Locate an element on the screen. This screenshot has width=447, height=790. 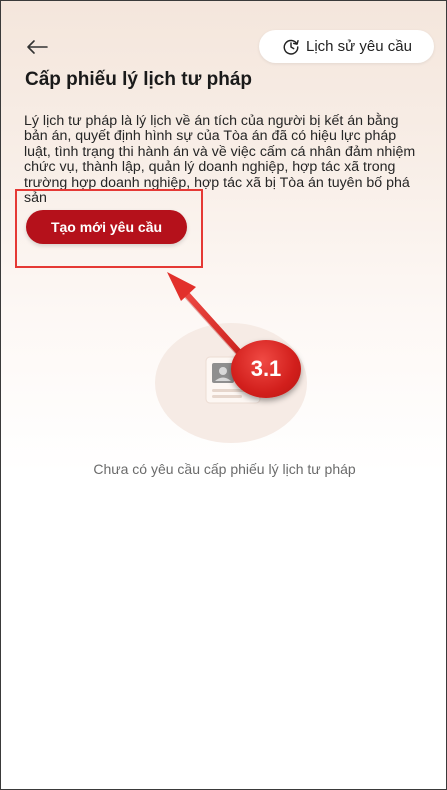
page-title: Cấp phiếu lý lịch tư pháp is located at coordinates (138, 79).